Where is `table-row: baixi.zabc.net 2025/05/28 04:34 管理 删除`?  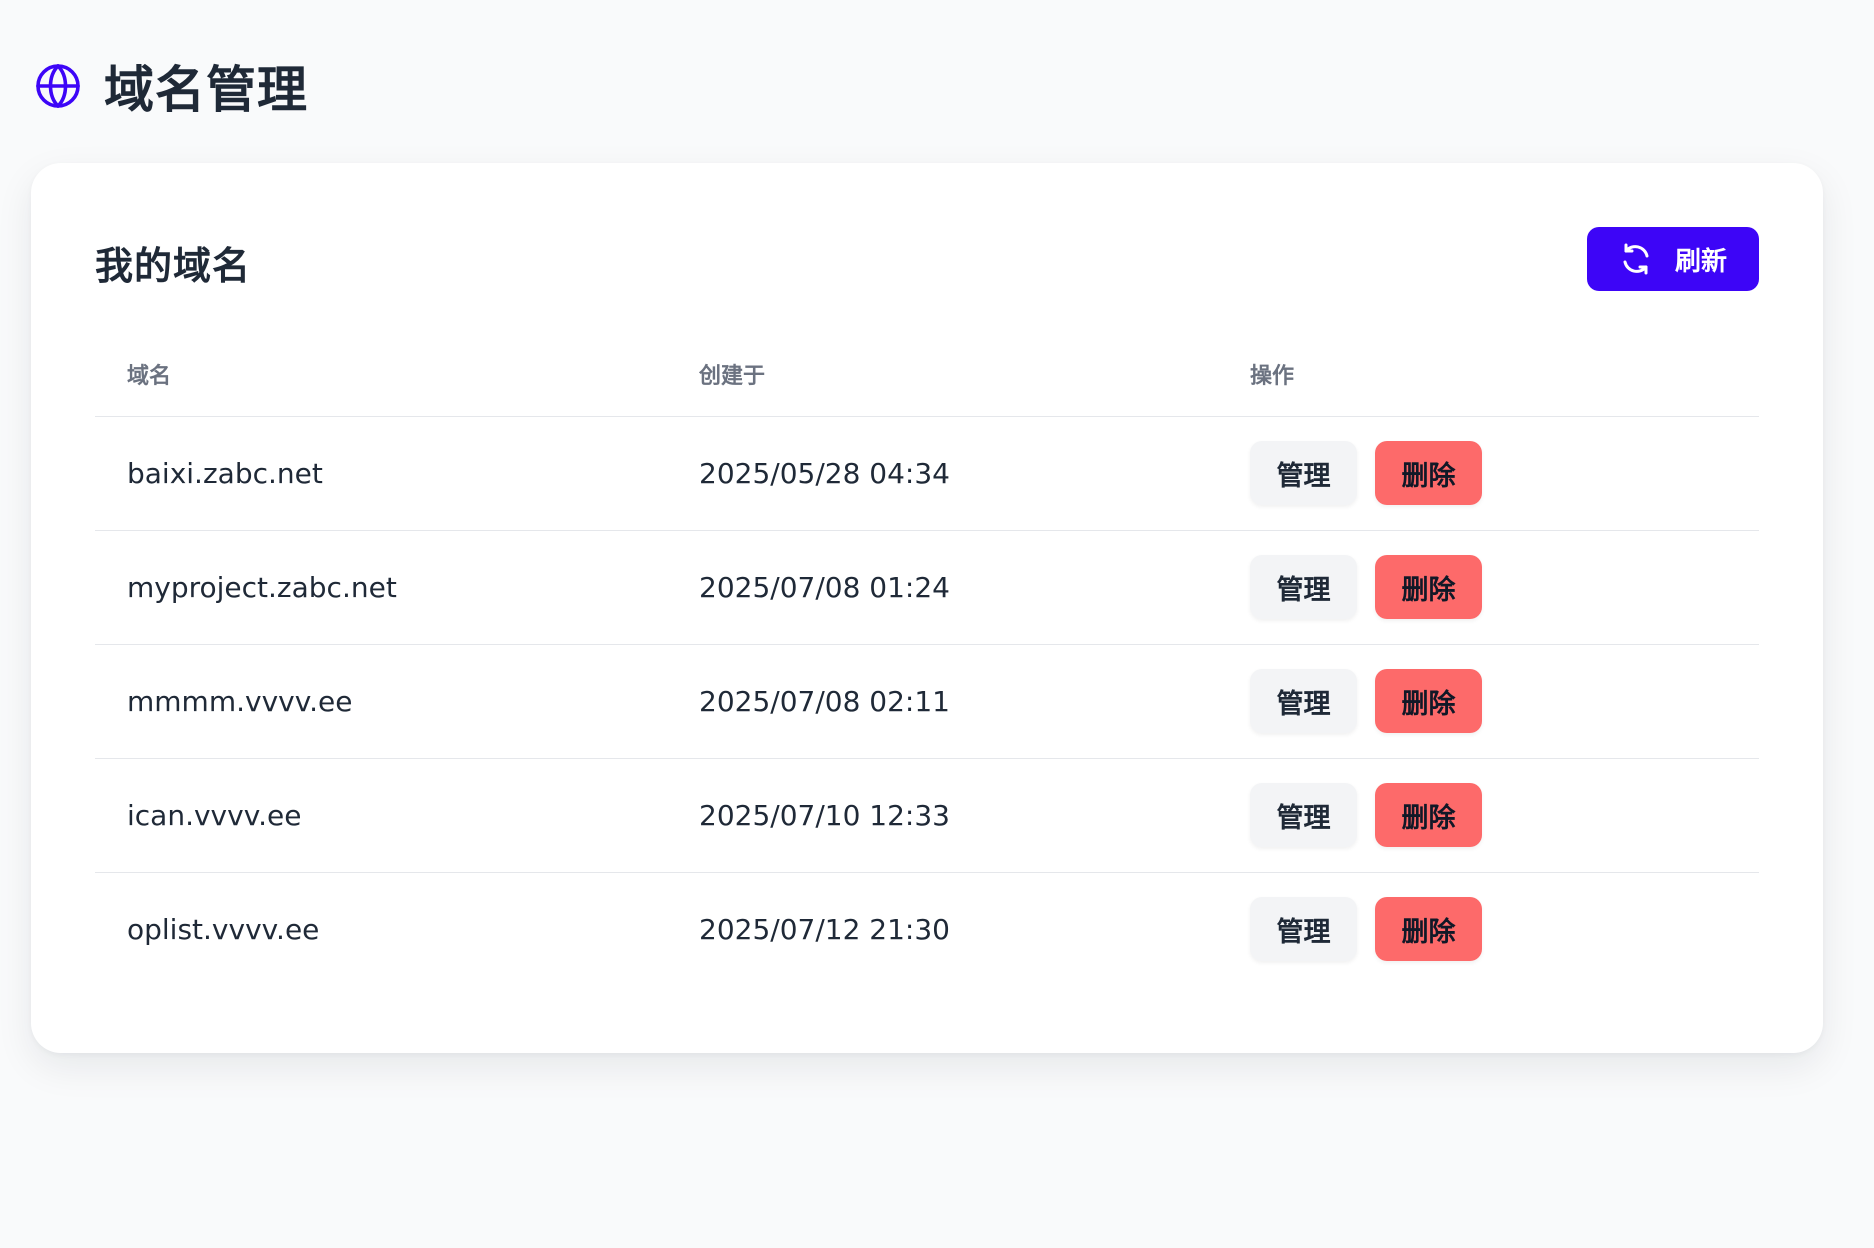
table-row: baixi.zabc.net 2025/05/28 04:34 管理 删除 is located at coordinates (927, 473).